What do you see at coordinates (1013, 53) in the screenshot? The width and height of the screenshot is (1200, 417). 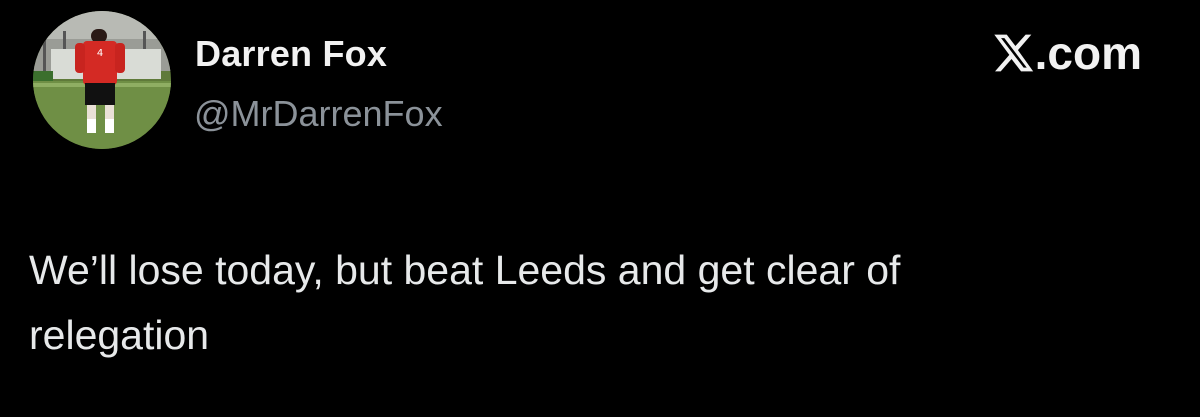 I see `x-logo-icon` at bounding box center [1013, 53].